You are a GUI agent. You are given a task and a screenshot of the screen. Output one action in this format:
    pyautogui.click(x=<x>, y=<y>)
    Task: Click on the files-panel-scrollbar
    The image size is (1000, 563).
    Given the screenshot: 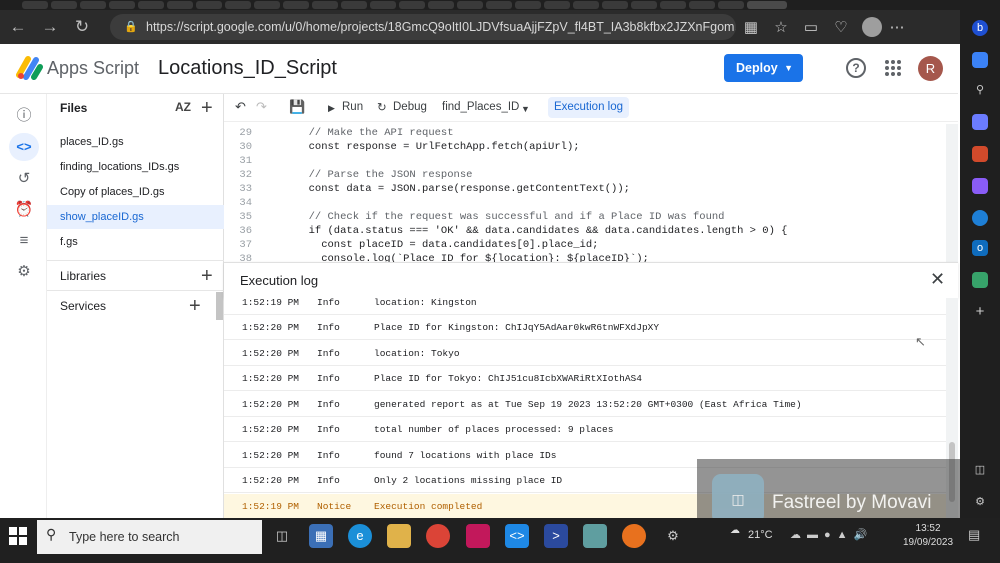 What is the action you would take?
    pyautogui.click(x=219, y=306)
    